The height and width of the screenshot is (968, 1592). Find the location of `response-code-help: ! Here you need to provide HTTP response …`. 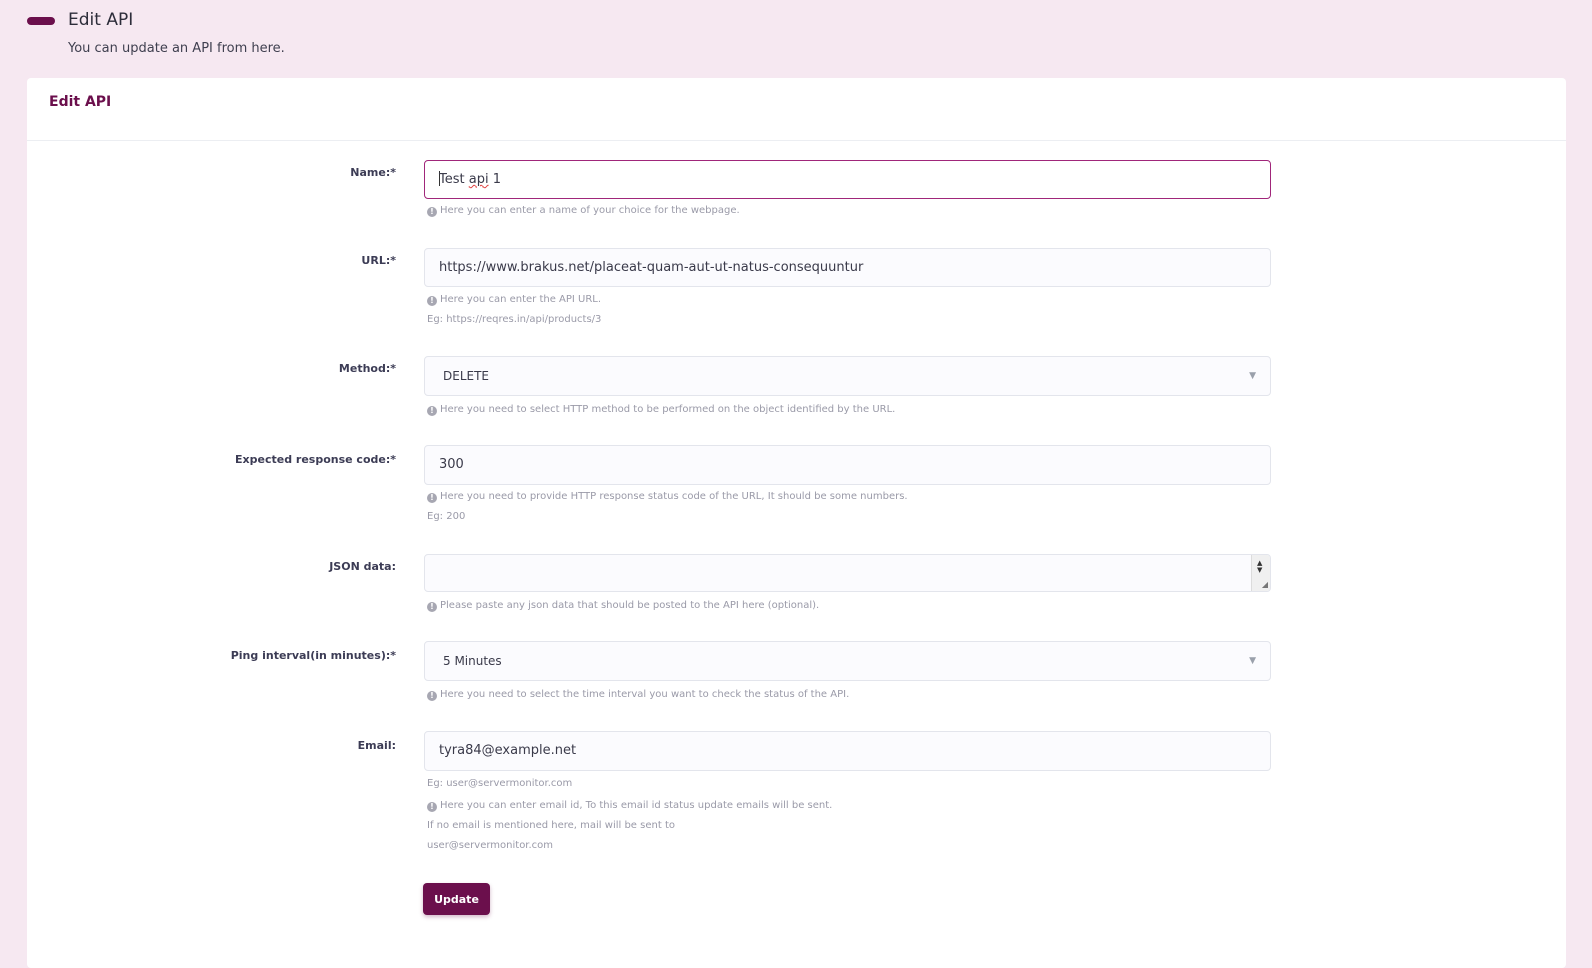

response-code-help: ! Here you need to provide HTTP response … is located at coordinates (667, 497).